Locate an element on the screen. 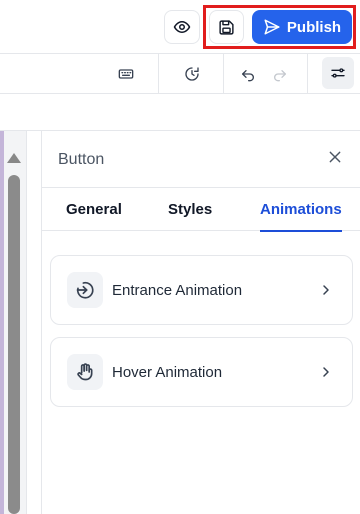 The image size is (360, 514). toolbar is located at coordinates (180, 74).